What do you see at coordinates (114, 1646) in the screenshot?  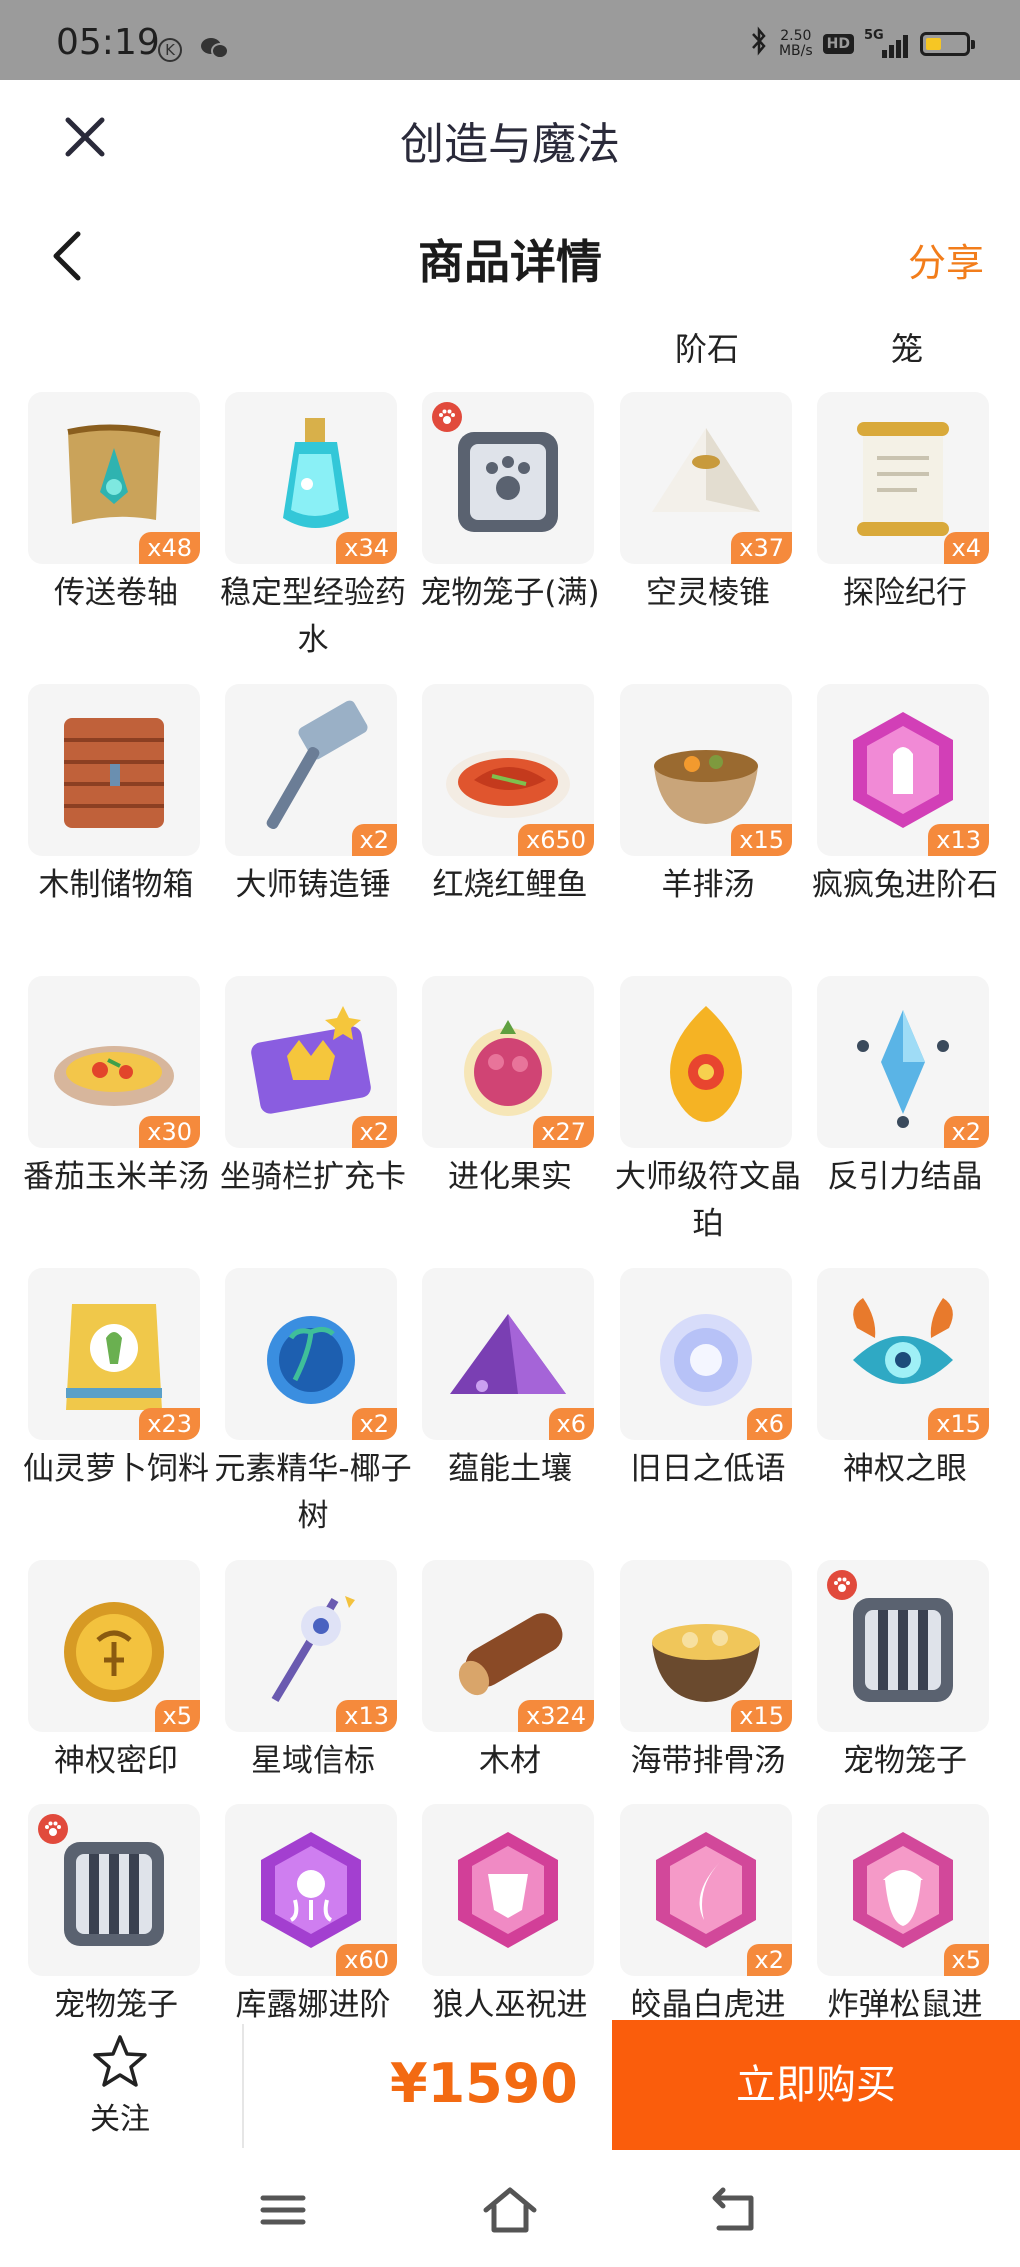 I see `item-tile: x5` at bounding box center [114, 1646].